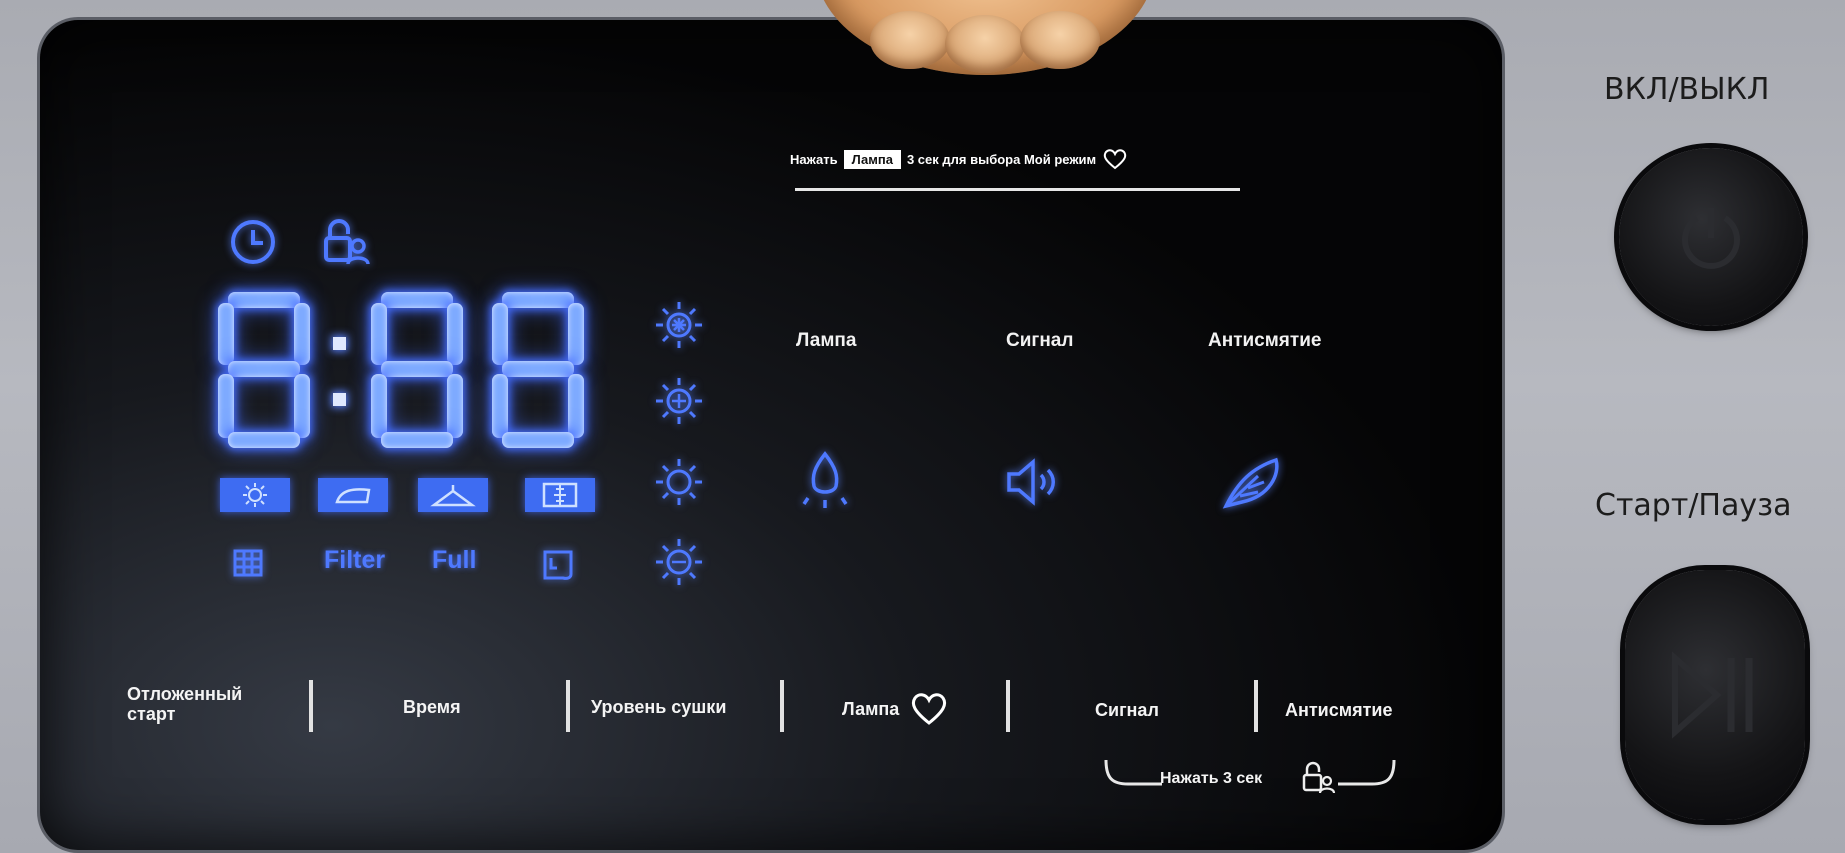  I want to click on mode-tile-sun-icon, so click(255, 495).